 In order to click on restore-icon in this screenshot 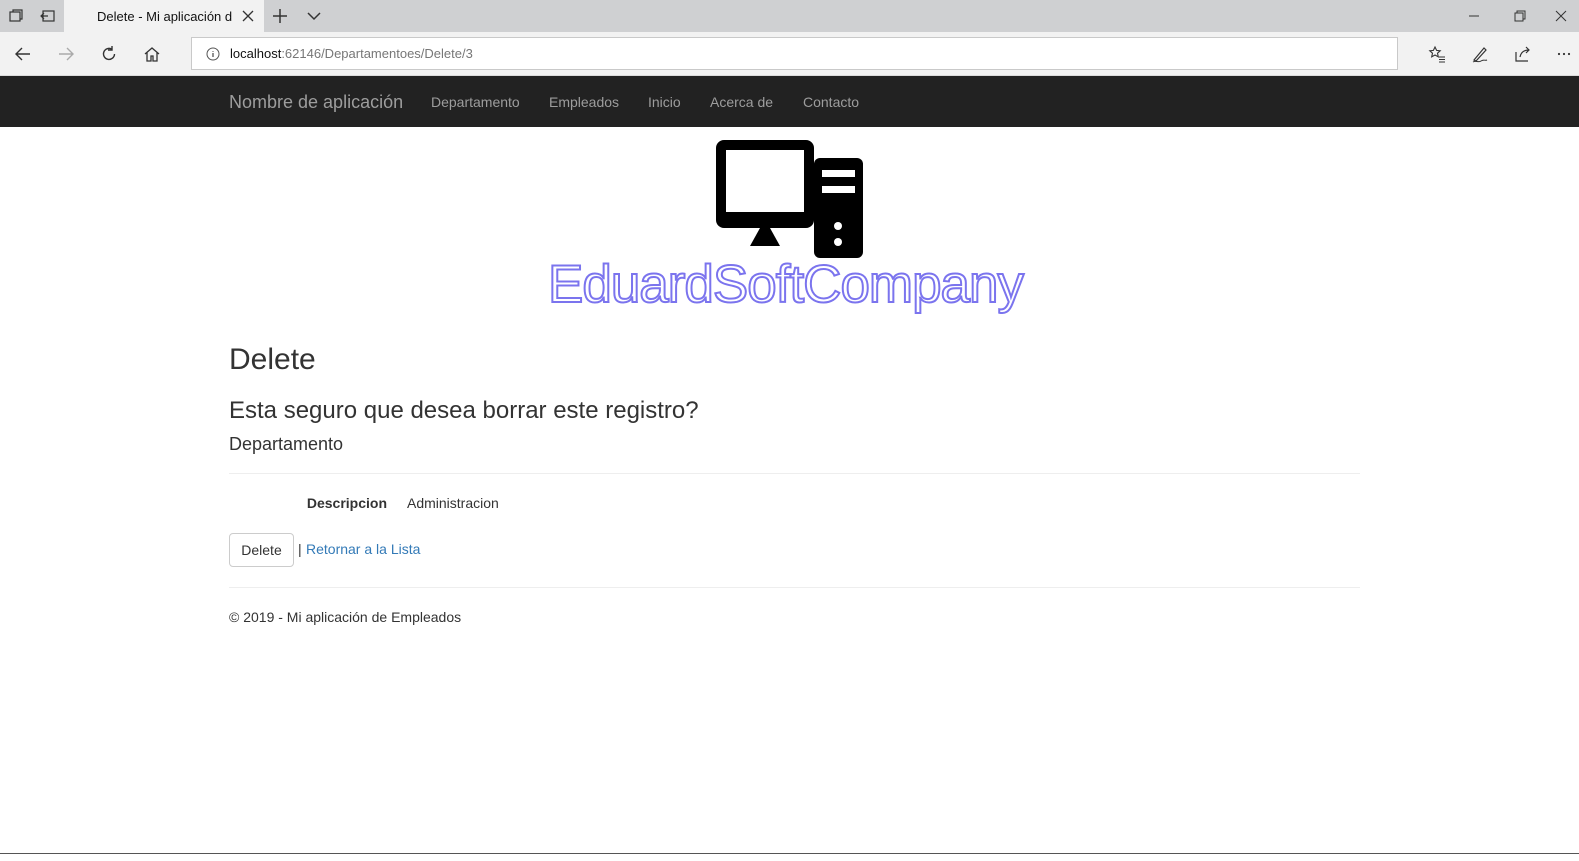, I will do `click(1520, 16)`.